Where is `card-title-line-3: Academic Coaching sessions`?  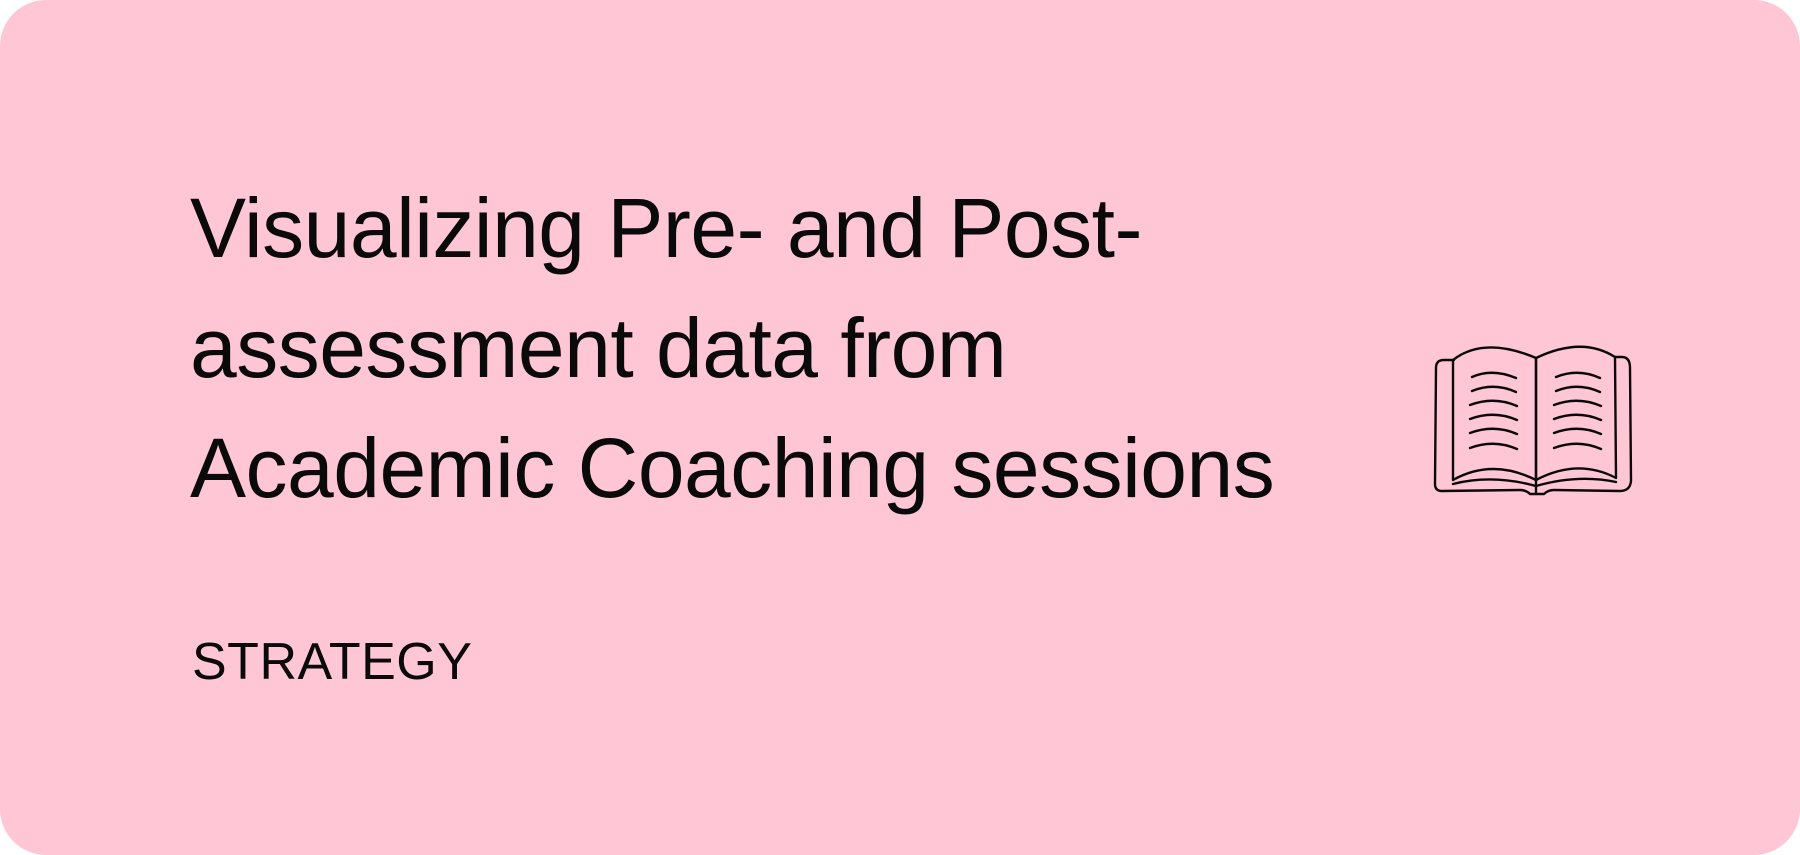 card-title-line-3: Academic Coaching sessions is located at coordinates (732, 468).